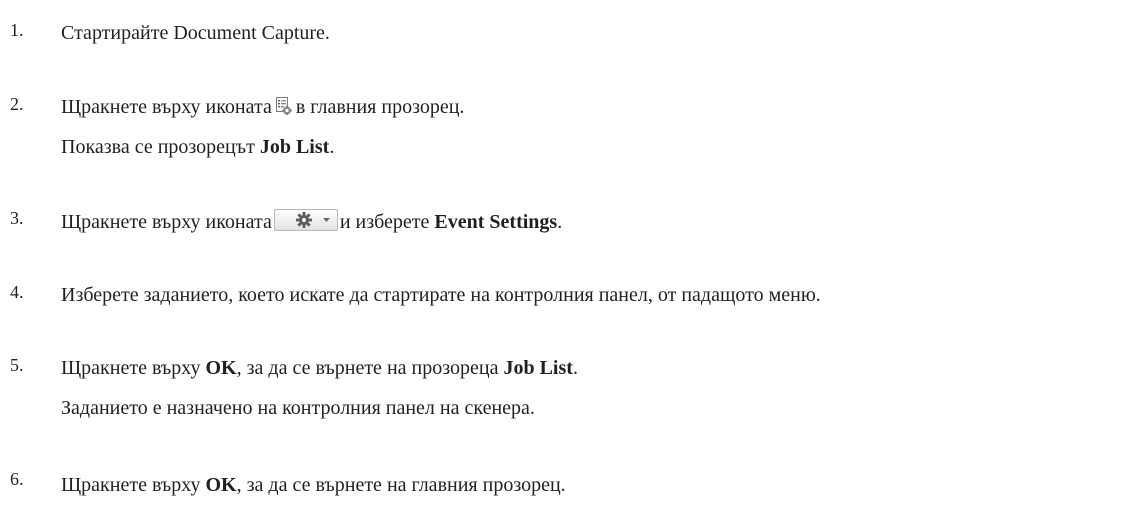 The image size is (1128, 524). Describe the element at coordinates (17, 479) in the screenshot. I see `step-number: 6.` at that location.